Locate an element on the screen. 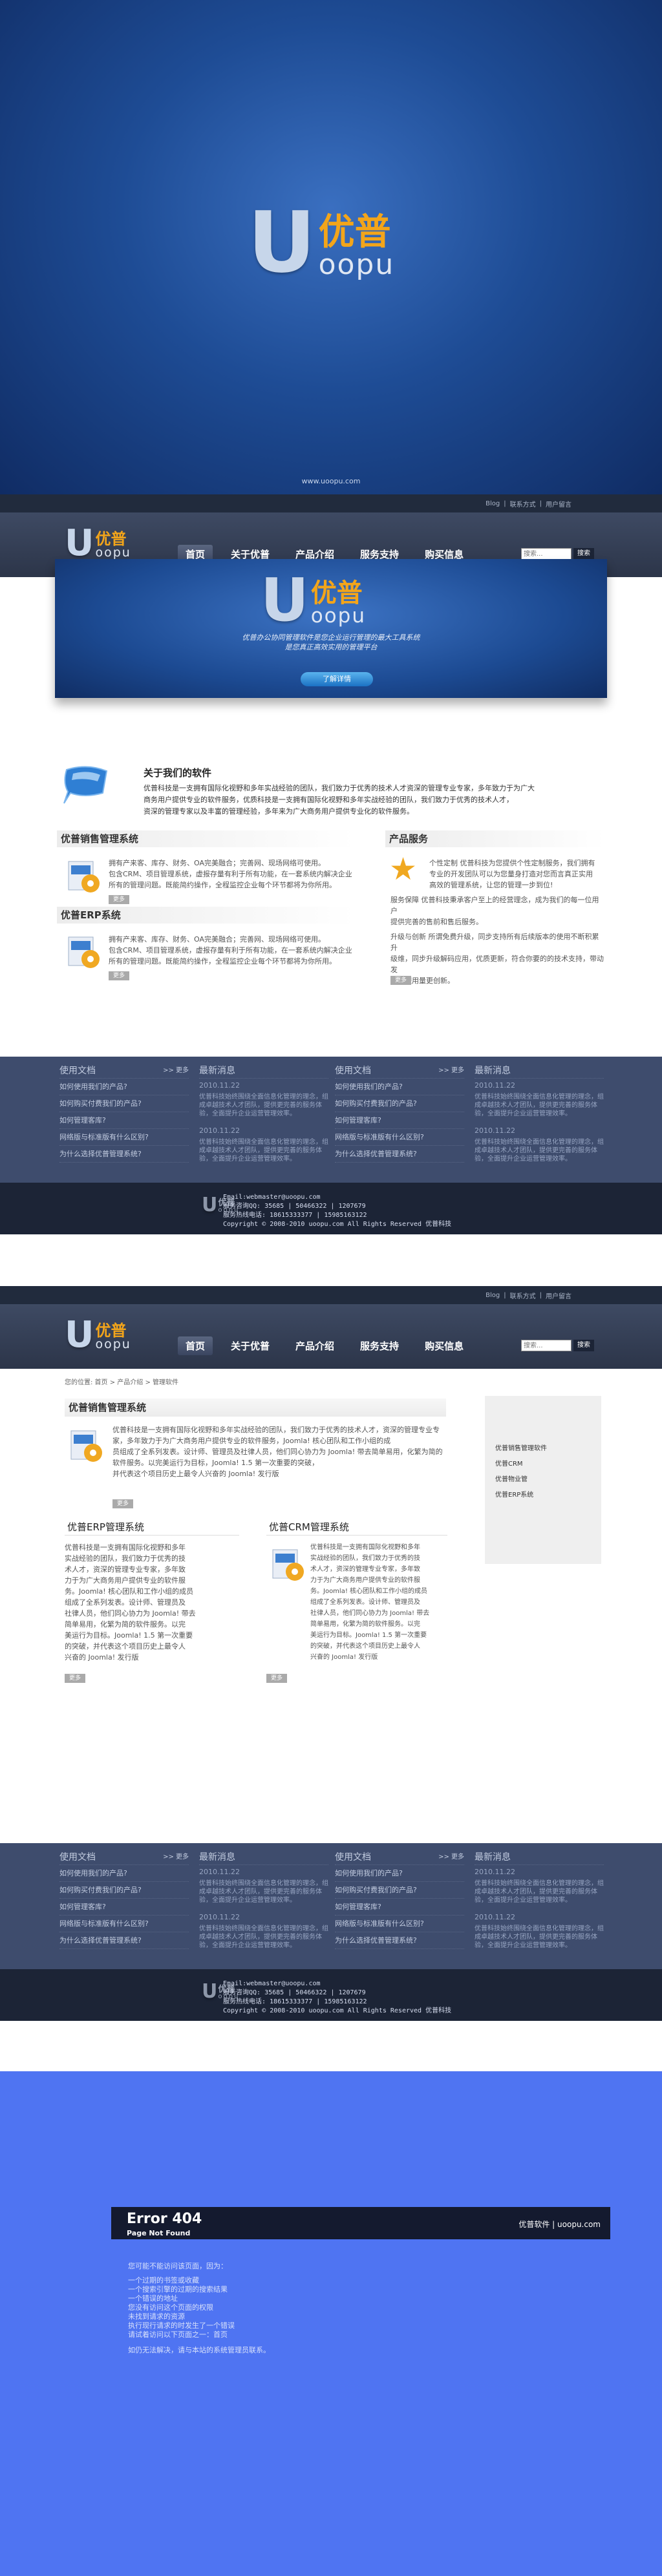 The image size is (662, 2576). nav-support: 服务支持 is located at coordinates (379, 1345).